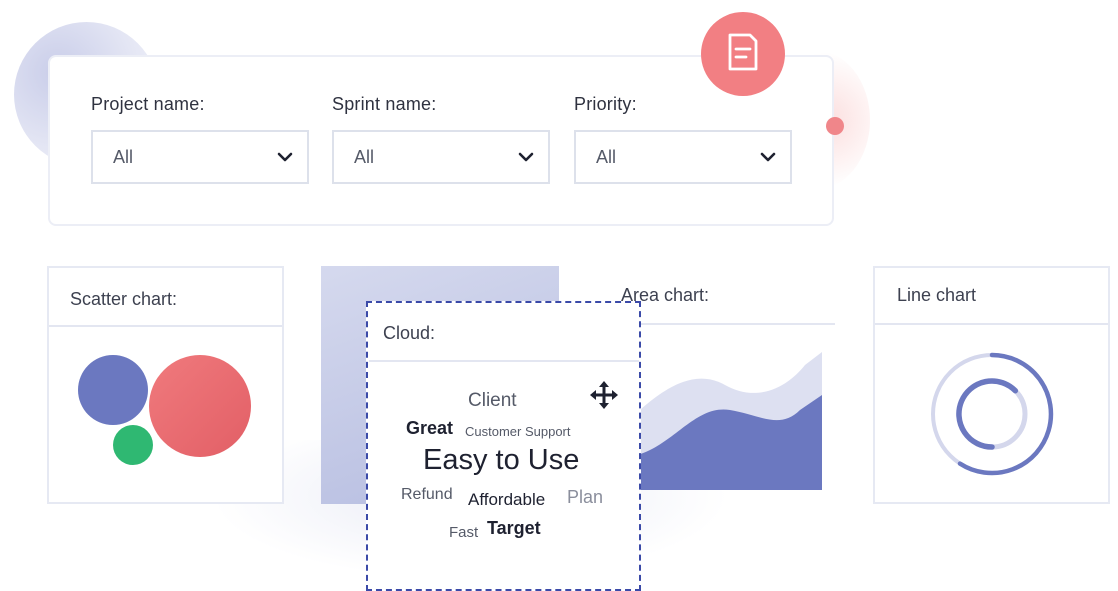 Image resolution: width=1118 pixels, height=591 pixels. I want to click on sprint-name-label: Sprint name:, so click(384, 104).